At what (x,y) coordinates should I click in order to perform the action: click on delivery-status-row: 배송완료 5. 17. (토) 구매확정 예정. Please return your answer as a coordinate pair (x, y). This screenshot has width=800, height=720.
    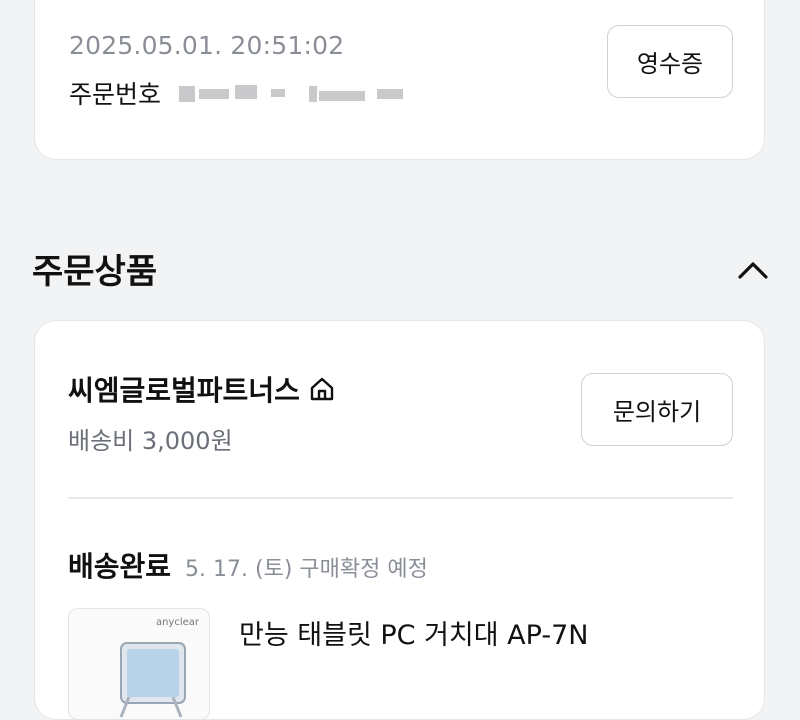
    Looking at the image, I should click on (248, 565).